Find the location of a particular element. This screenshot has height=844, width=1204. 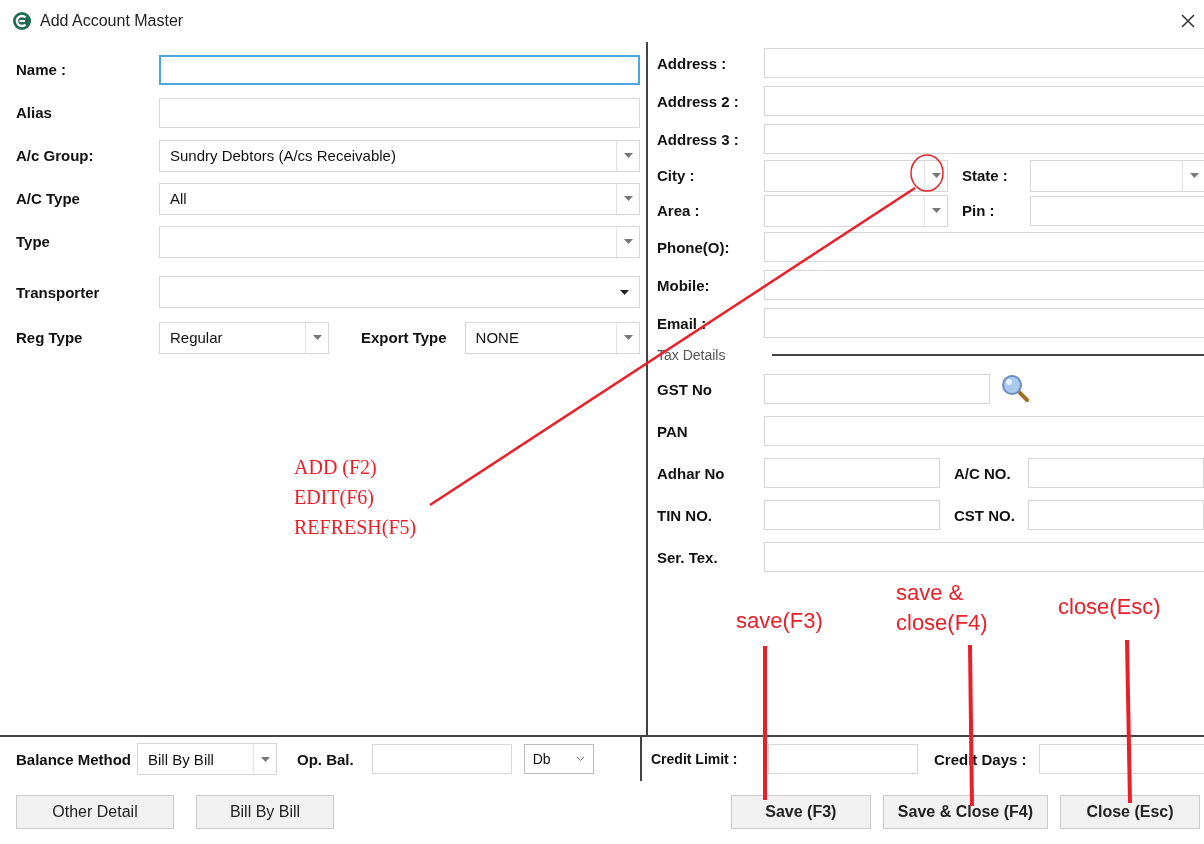

dropdown is located at coordinates (399, 292).